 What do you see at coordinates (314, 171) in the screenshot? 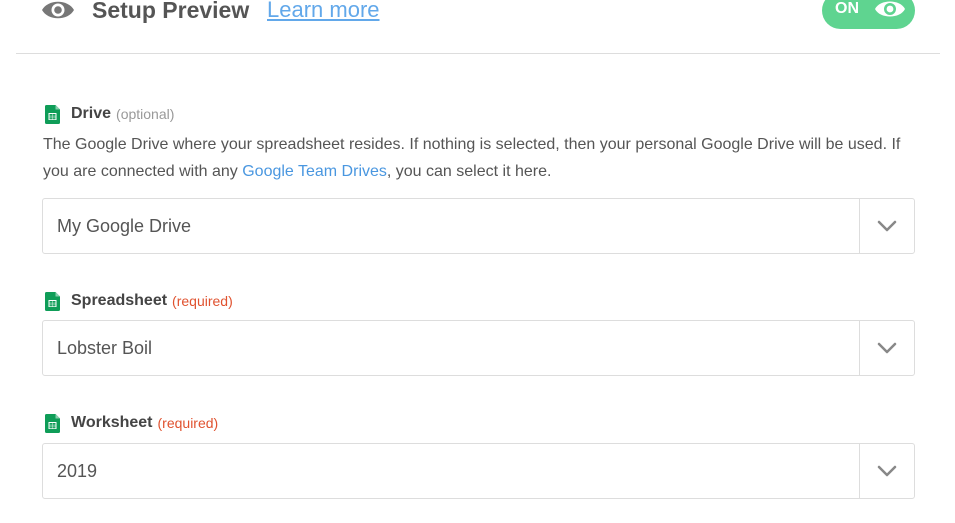
I see `google-team-drives-link: Google Team Drives` at bounding box center [314, 171].